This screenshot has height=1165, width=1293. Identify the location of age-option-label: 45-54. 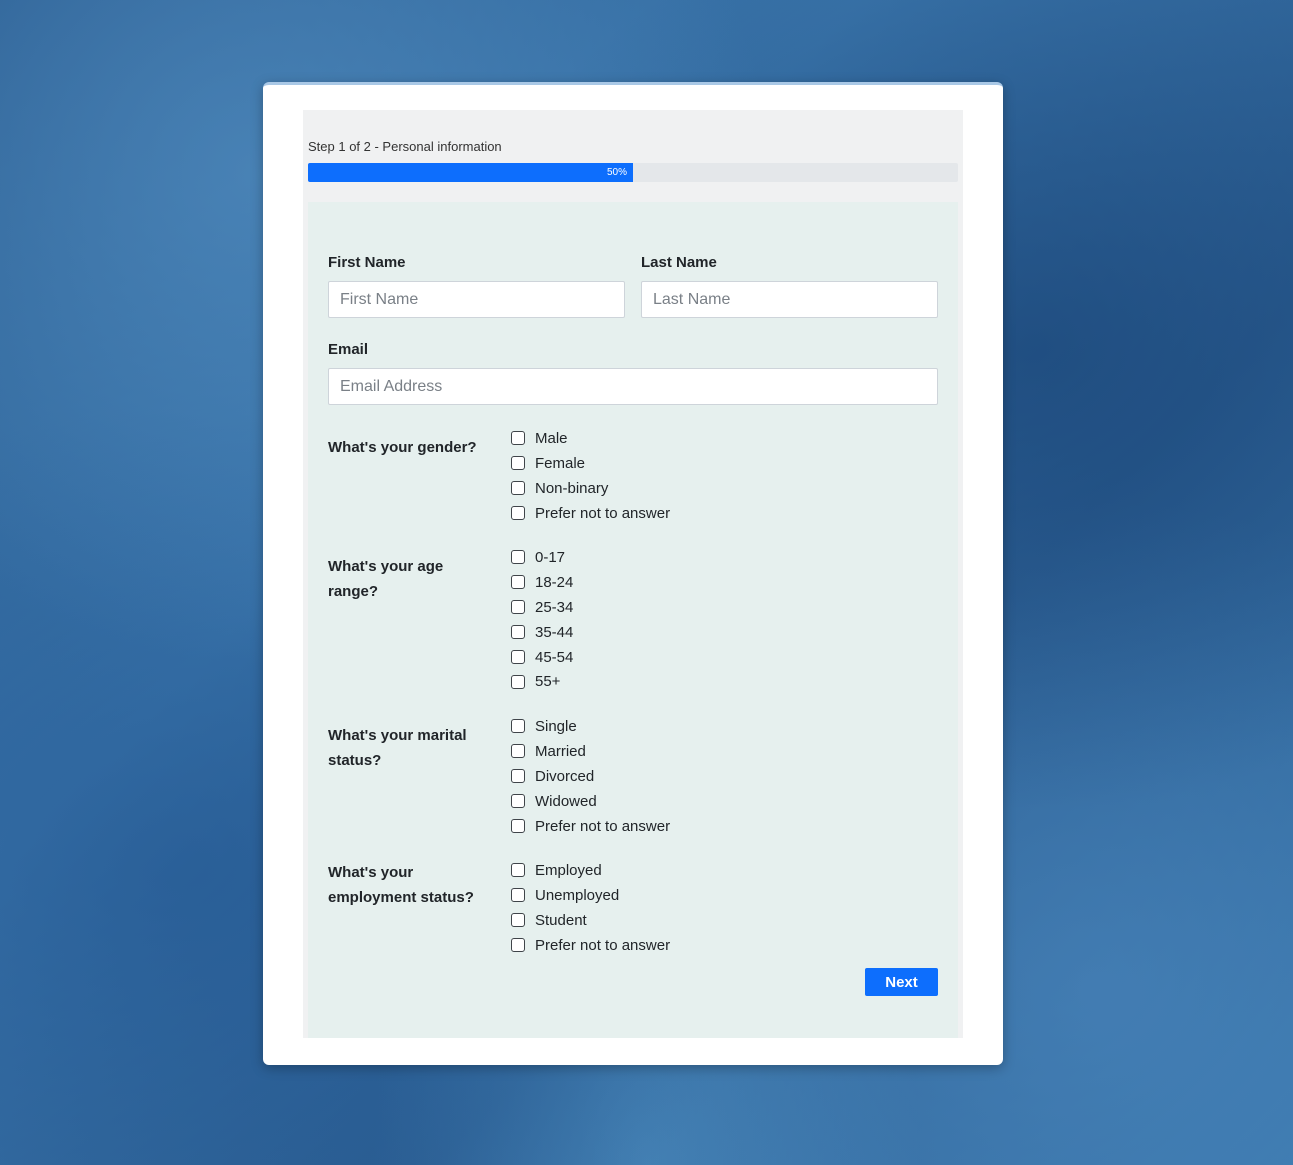
(554, 657).